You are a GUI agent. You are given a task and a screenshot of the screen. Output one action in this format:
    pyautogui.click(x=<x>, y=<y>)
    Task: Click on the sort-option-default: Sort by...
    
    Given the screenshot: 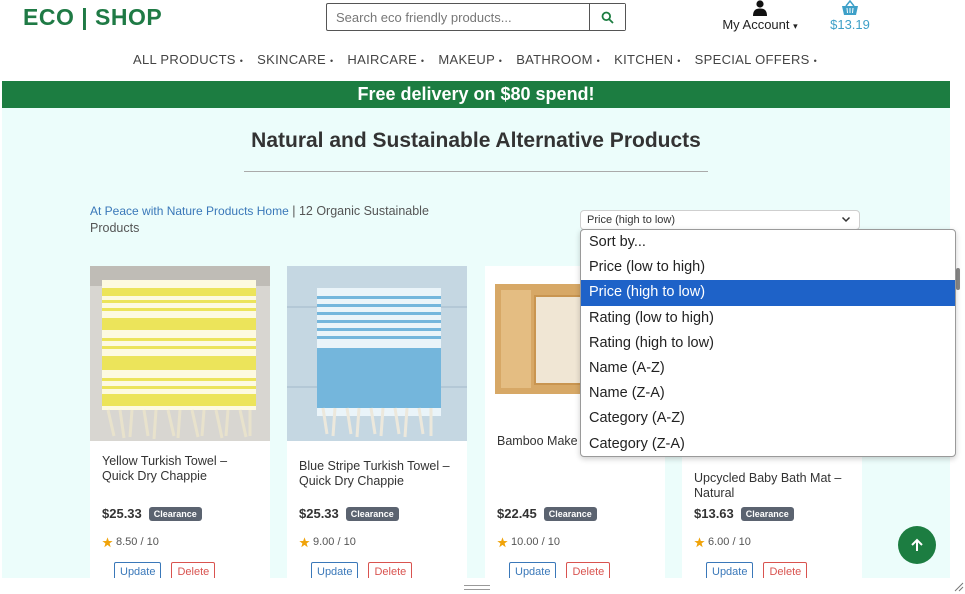 What is the action you would take?
    pyautogui.click(x=768, y=242)
    